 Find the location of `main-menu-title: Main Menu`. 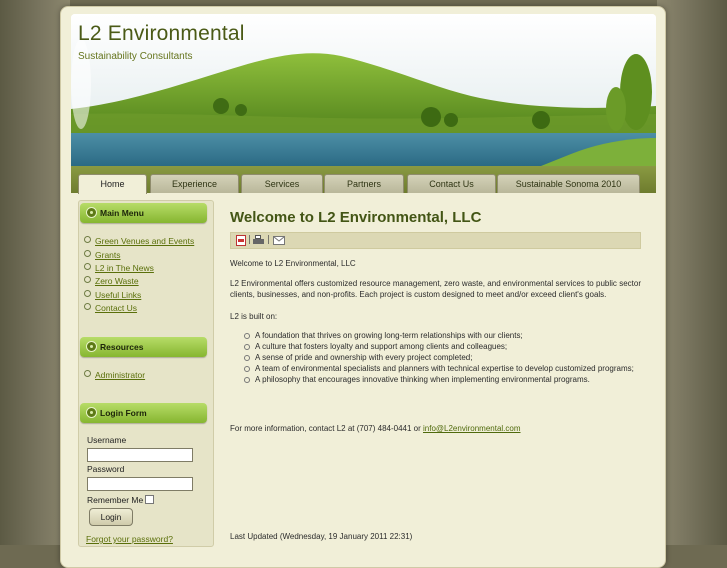

main-menu-title: Main Menu is located at coordinates (122, 213).